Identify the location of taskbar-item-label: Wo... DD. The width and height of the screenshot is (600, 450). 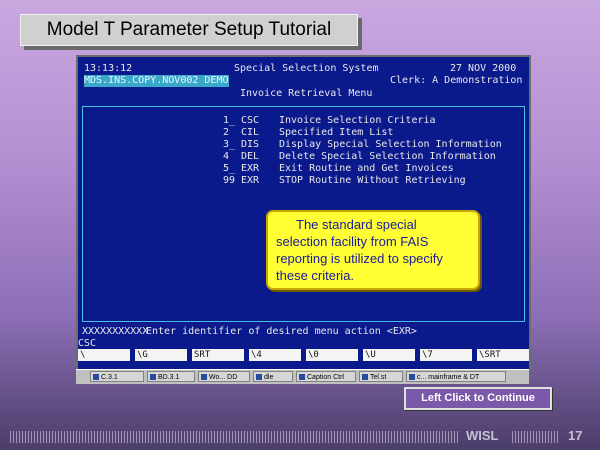
(223, 377).